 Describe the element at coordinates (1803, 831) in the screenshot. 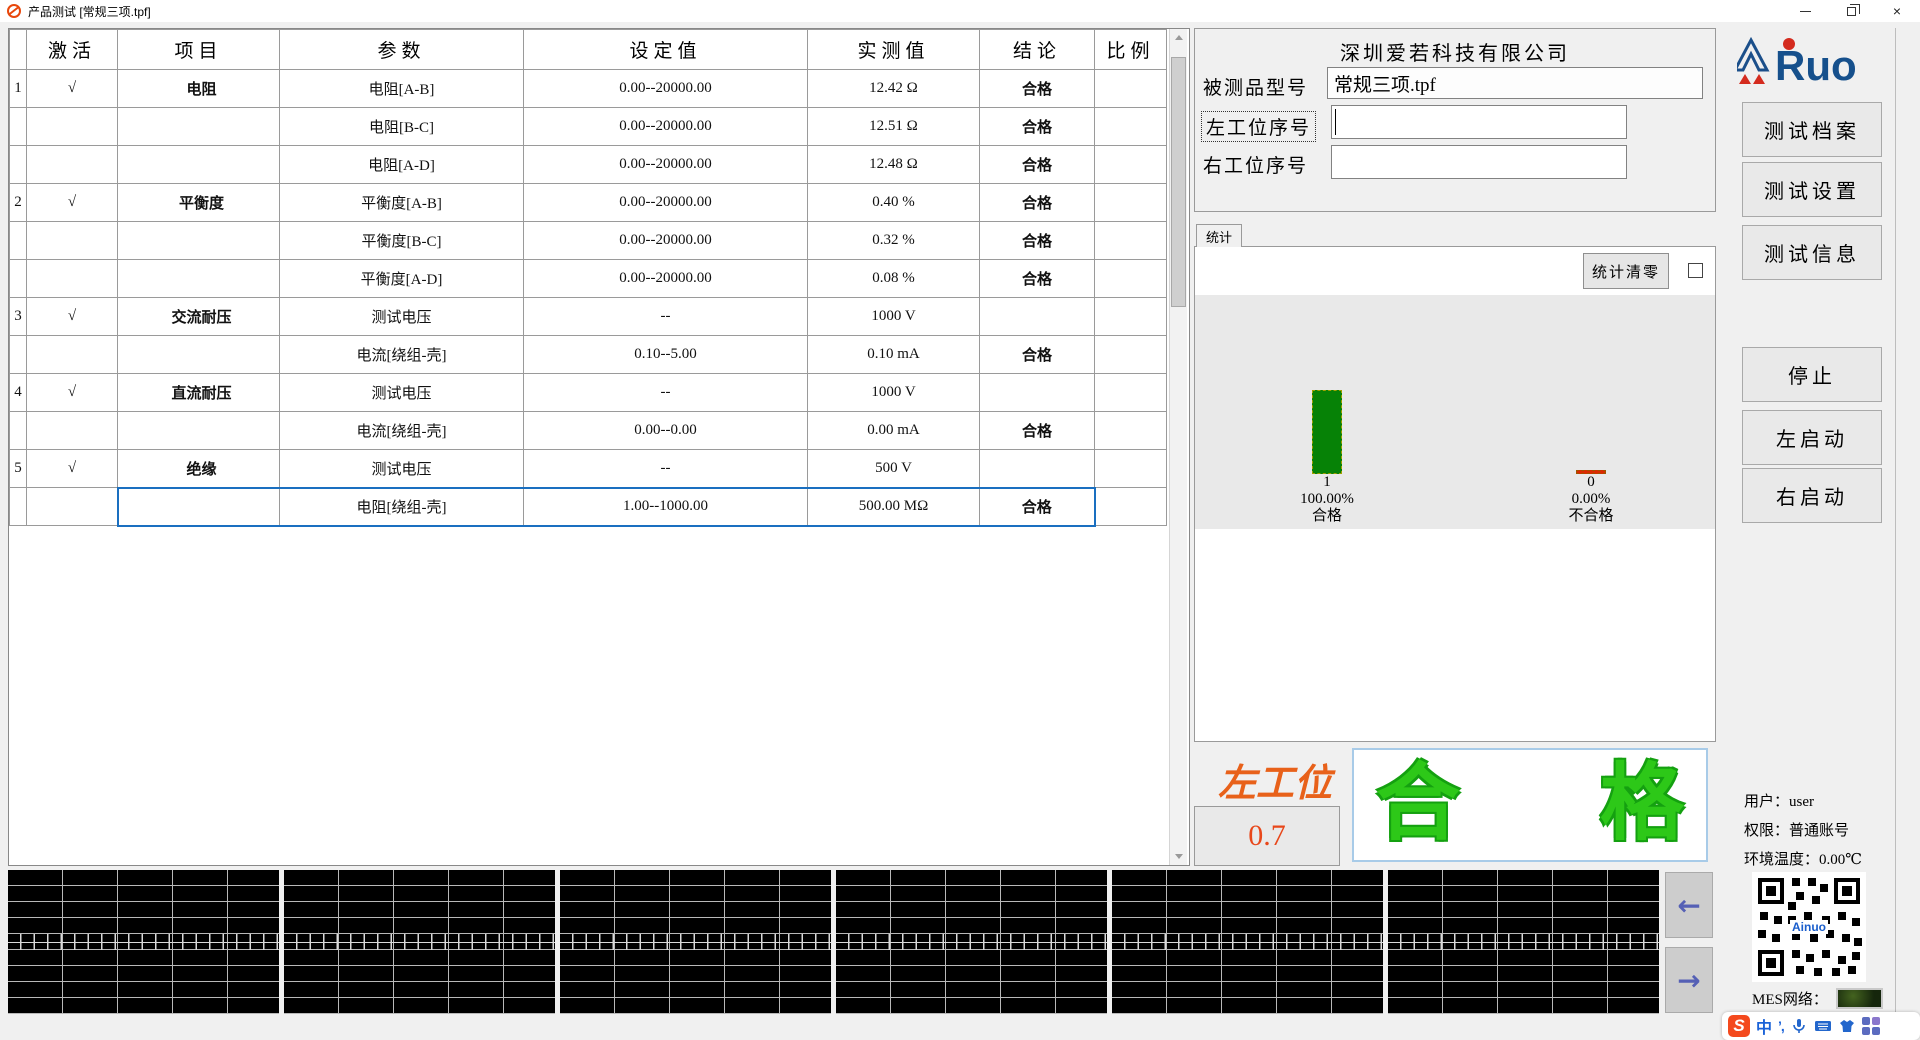

I see `user-info: 用户：user 权限：普通账号 环境温度：0.00℃` at that location.